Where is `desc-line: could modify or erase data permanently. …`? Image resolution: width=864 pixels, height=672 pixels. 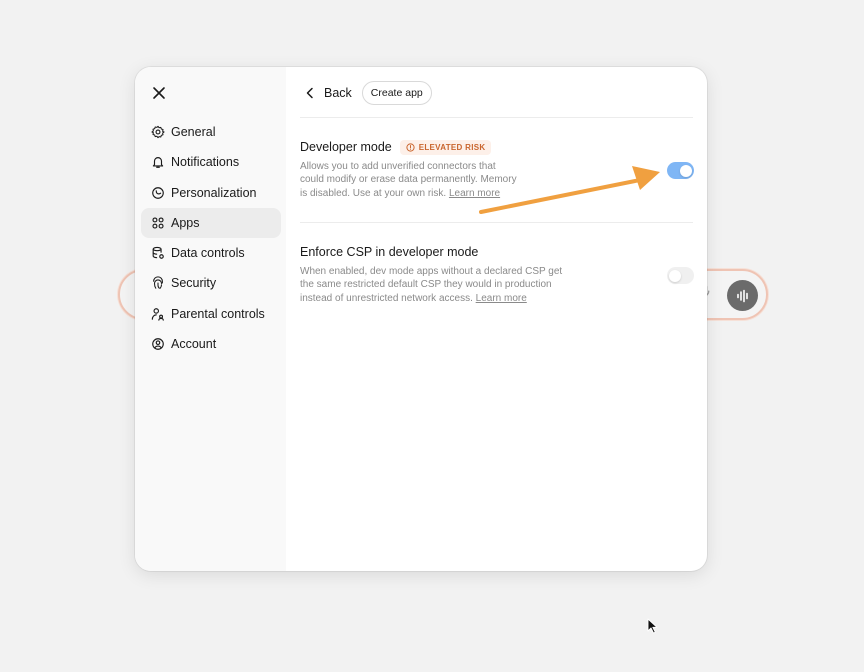 desc-line: could modify or erase data permanently. … is located at coordinates (408, 180).